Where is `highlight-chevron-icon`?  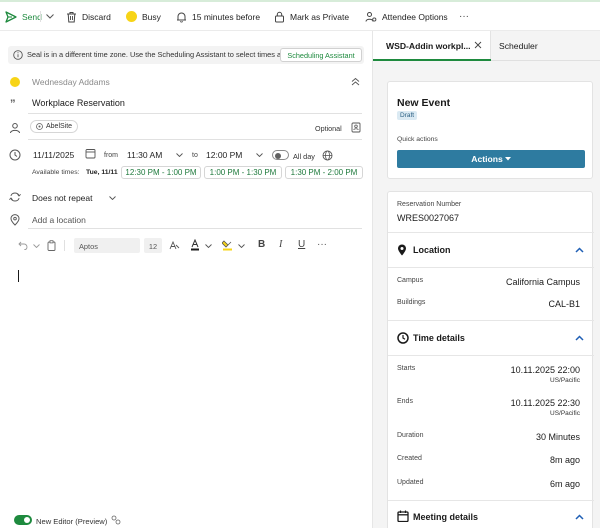 highlight-chevron-icon is located at coordinates (241, 246).